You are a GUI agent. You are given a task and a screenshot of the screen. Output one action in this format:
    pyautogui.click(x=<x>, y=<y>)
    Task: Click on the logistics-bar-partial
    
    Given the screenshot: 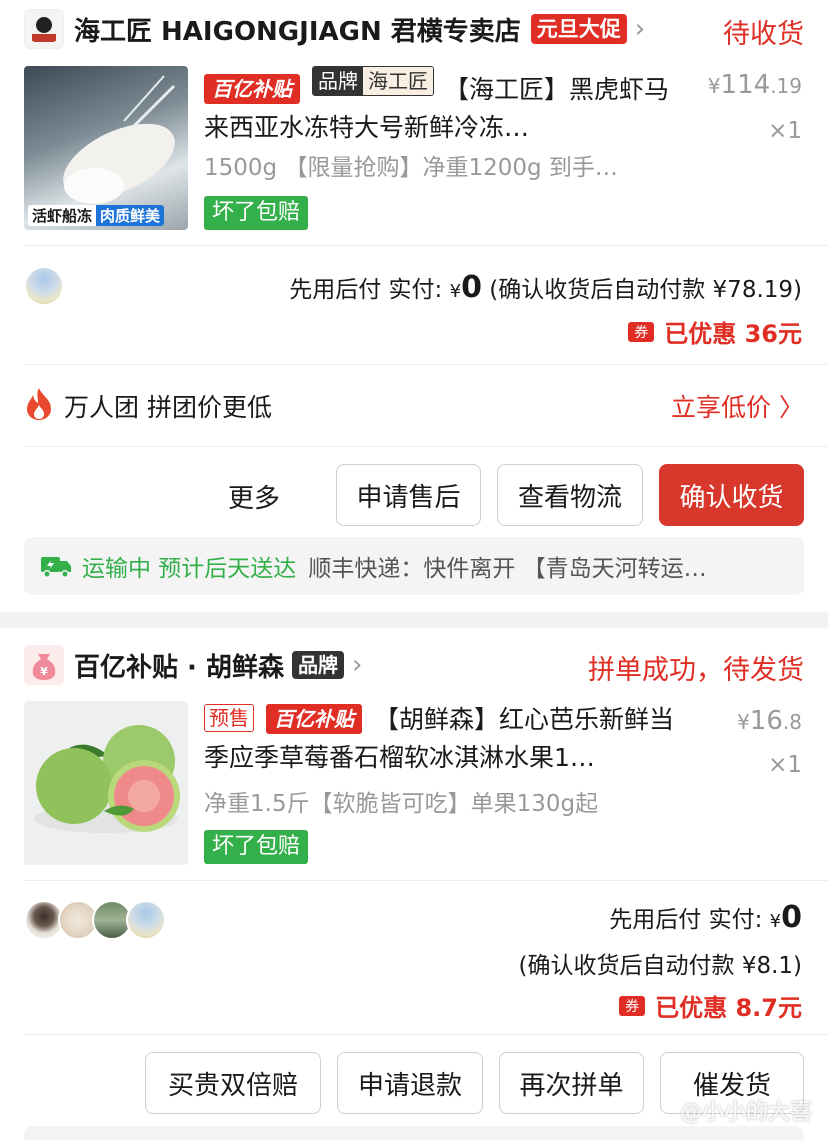 What is the action you would take?
    pyautogui.click(x=414, y=1133)
    